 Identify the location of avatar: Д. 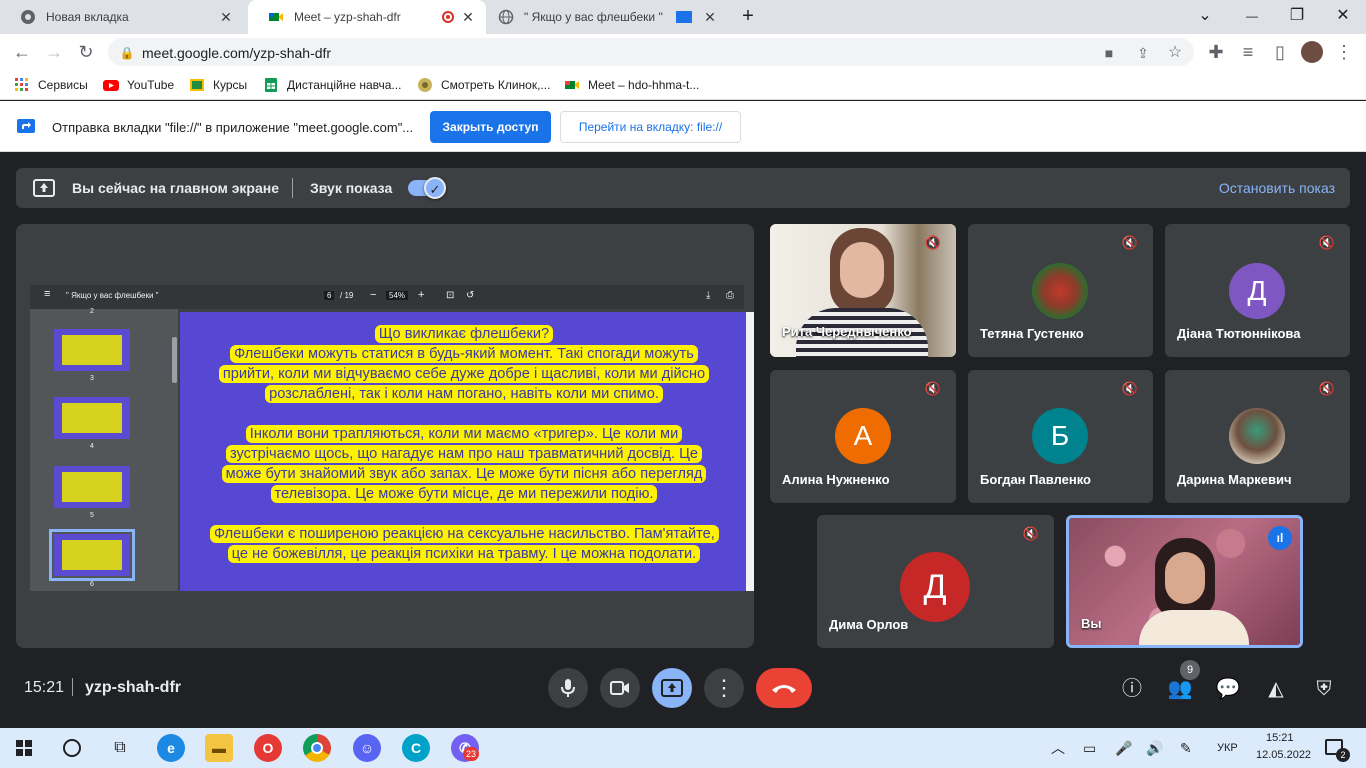
(935, 587).